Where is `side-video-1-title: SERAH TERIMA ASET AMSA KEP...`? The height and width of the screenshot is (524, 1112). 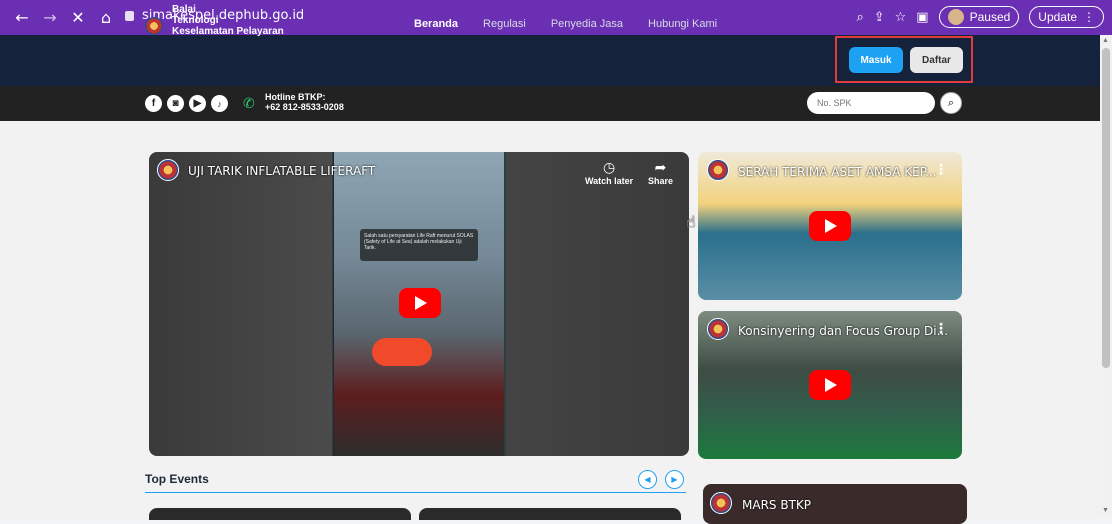 side-video-1-title: SERAH TERIMA ASET AMSA KEP... is located at coordinates (837, 172).